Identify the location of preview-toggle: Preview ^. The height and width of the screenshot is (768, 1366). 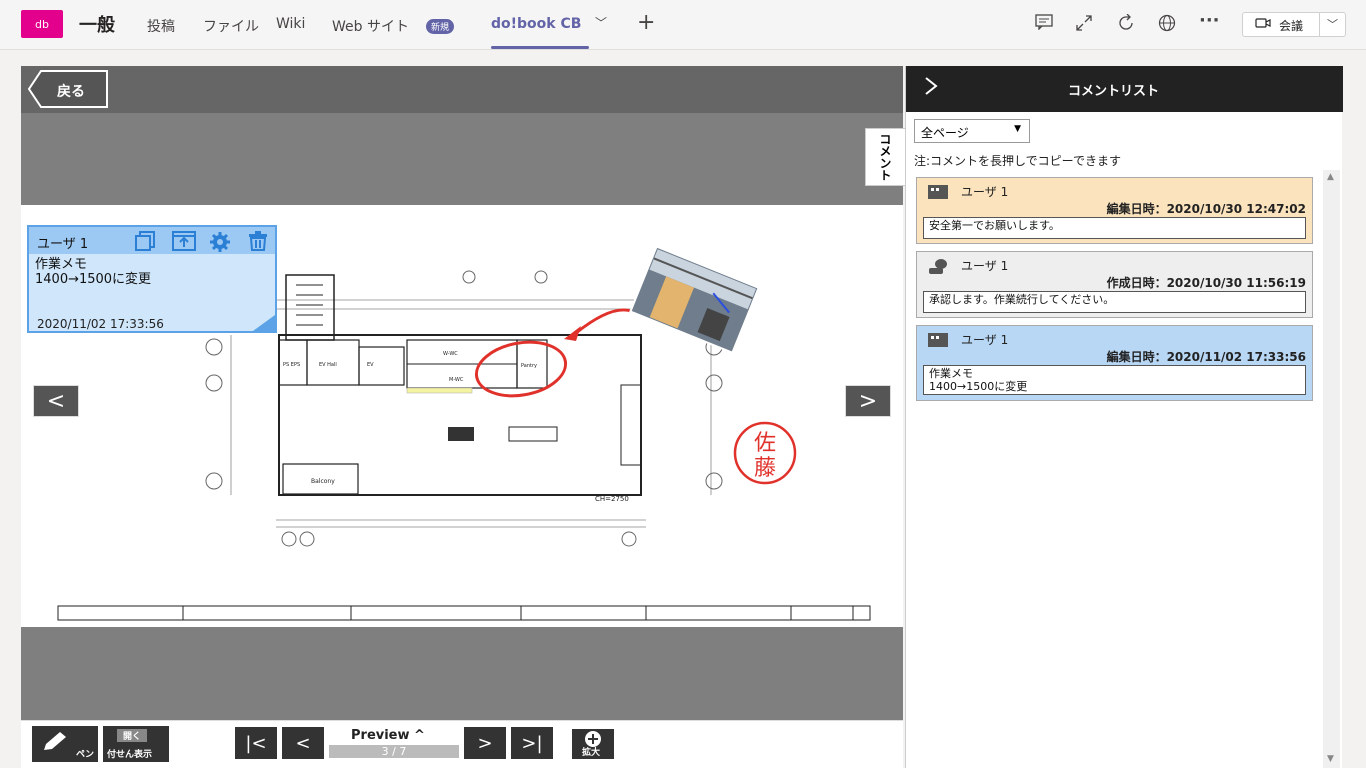
(388, 735).